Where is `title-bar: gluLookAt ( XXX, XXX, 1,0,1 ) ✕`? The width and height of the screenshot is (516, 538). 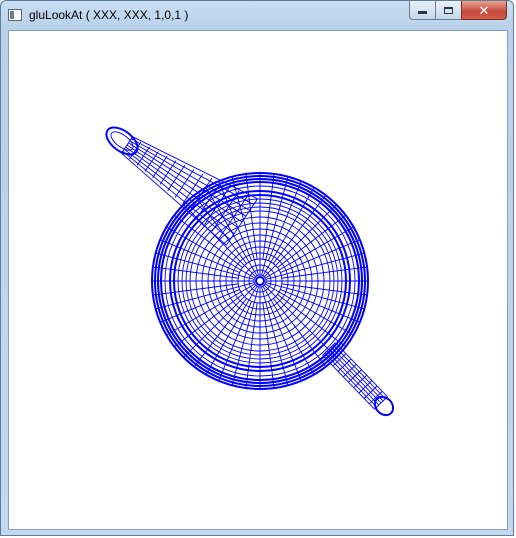
title-bar: gluLookAt ( XXX, XXX, 1,0,1 ) ✕ is located at coordinates (257, 16).